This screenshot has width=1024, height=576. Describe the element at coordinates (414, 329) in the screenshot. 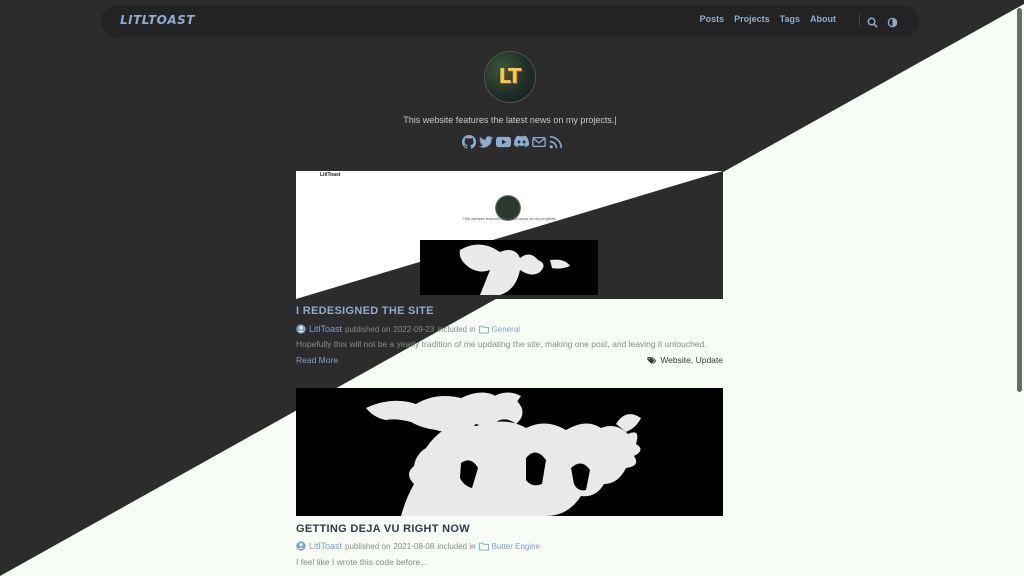

I see `post-date: 2022-09-23` at that location.